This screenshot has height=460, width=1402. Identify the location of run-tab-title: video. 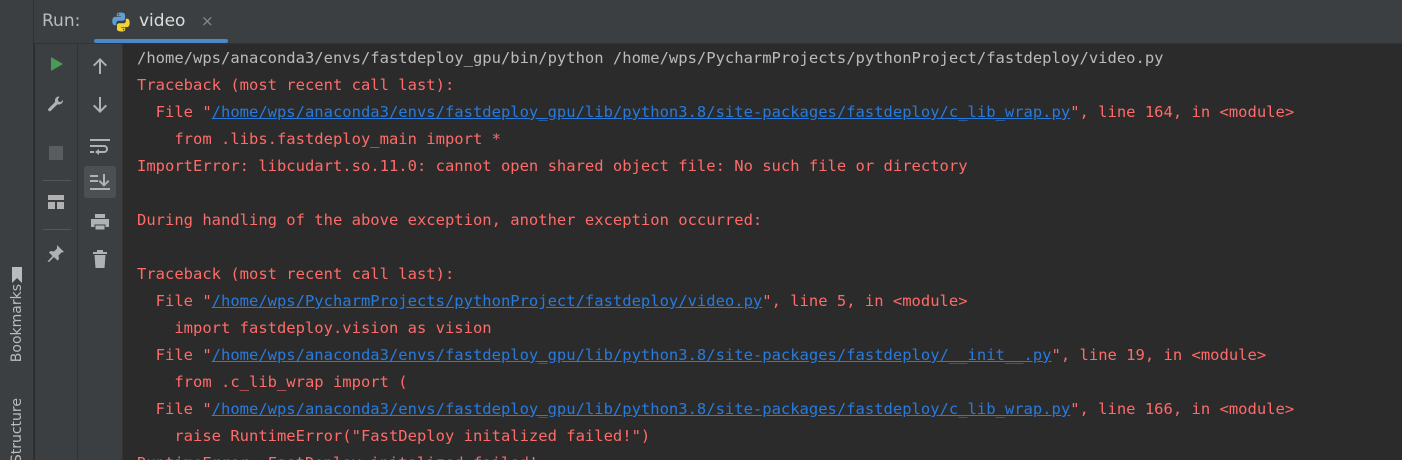
(162, 21).